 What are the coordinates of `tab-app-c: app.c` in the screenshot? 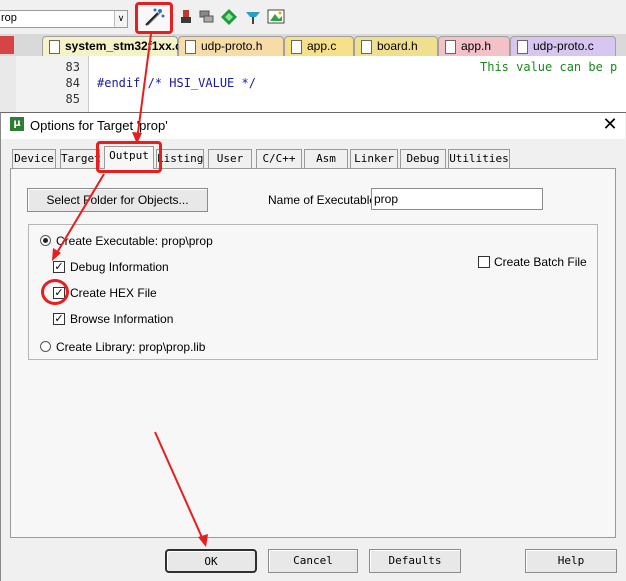 It's located at (319, 46).